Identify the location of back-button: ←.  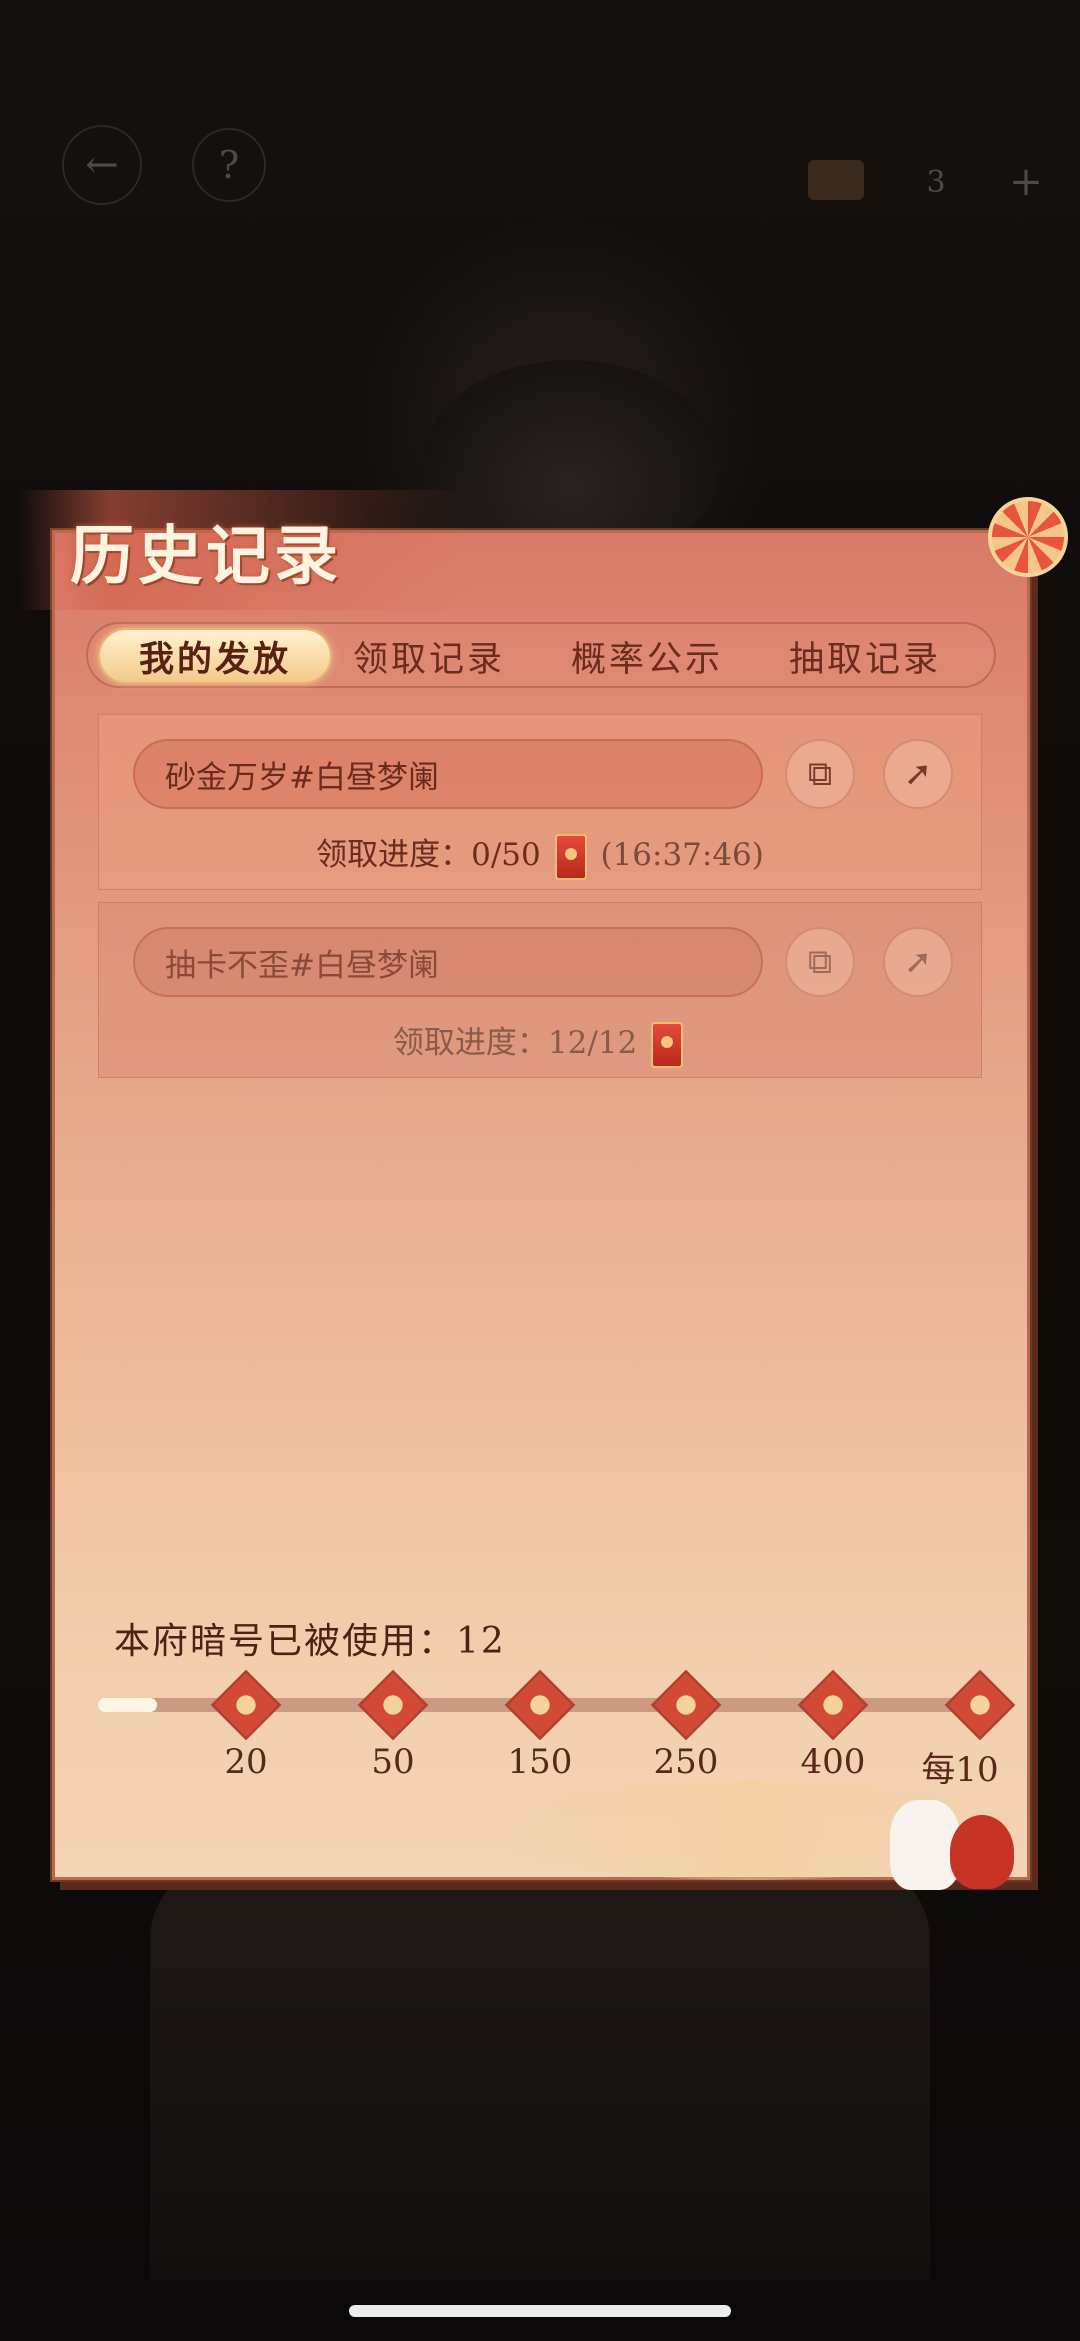
(102, 165).